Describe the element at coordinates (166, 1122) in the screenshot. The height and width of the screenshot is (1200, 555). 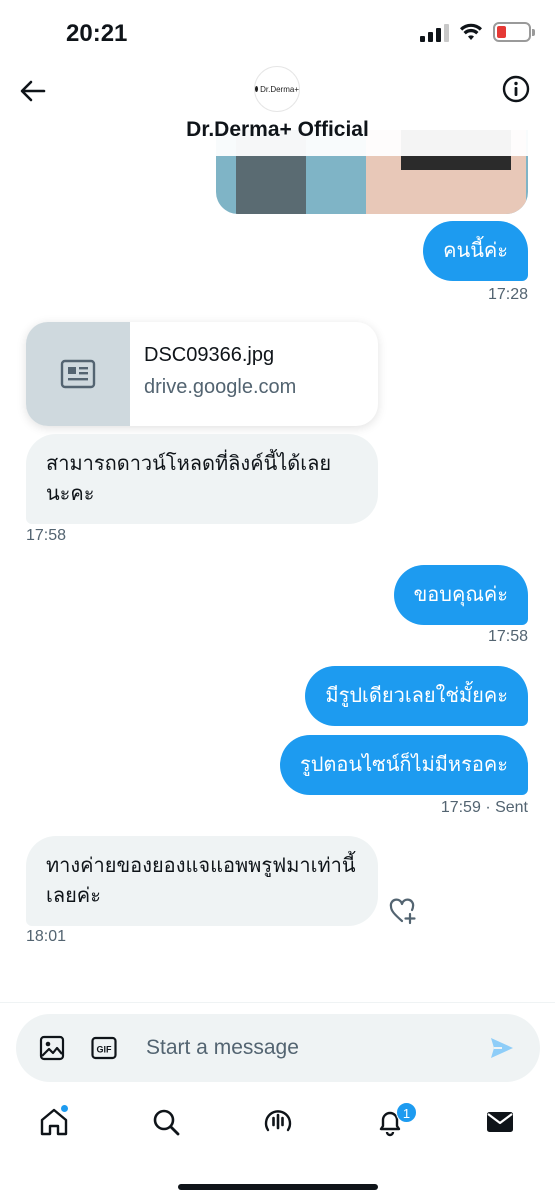
I see `search-icon` at that location.